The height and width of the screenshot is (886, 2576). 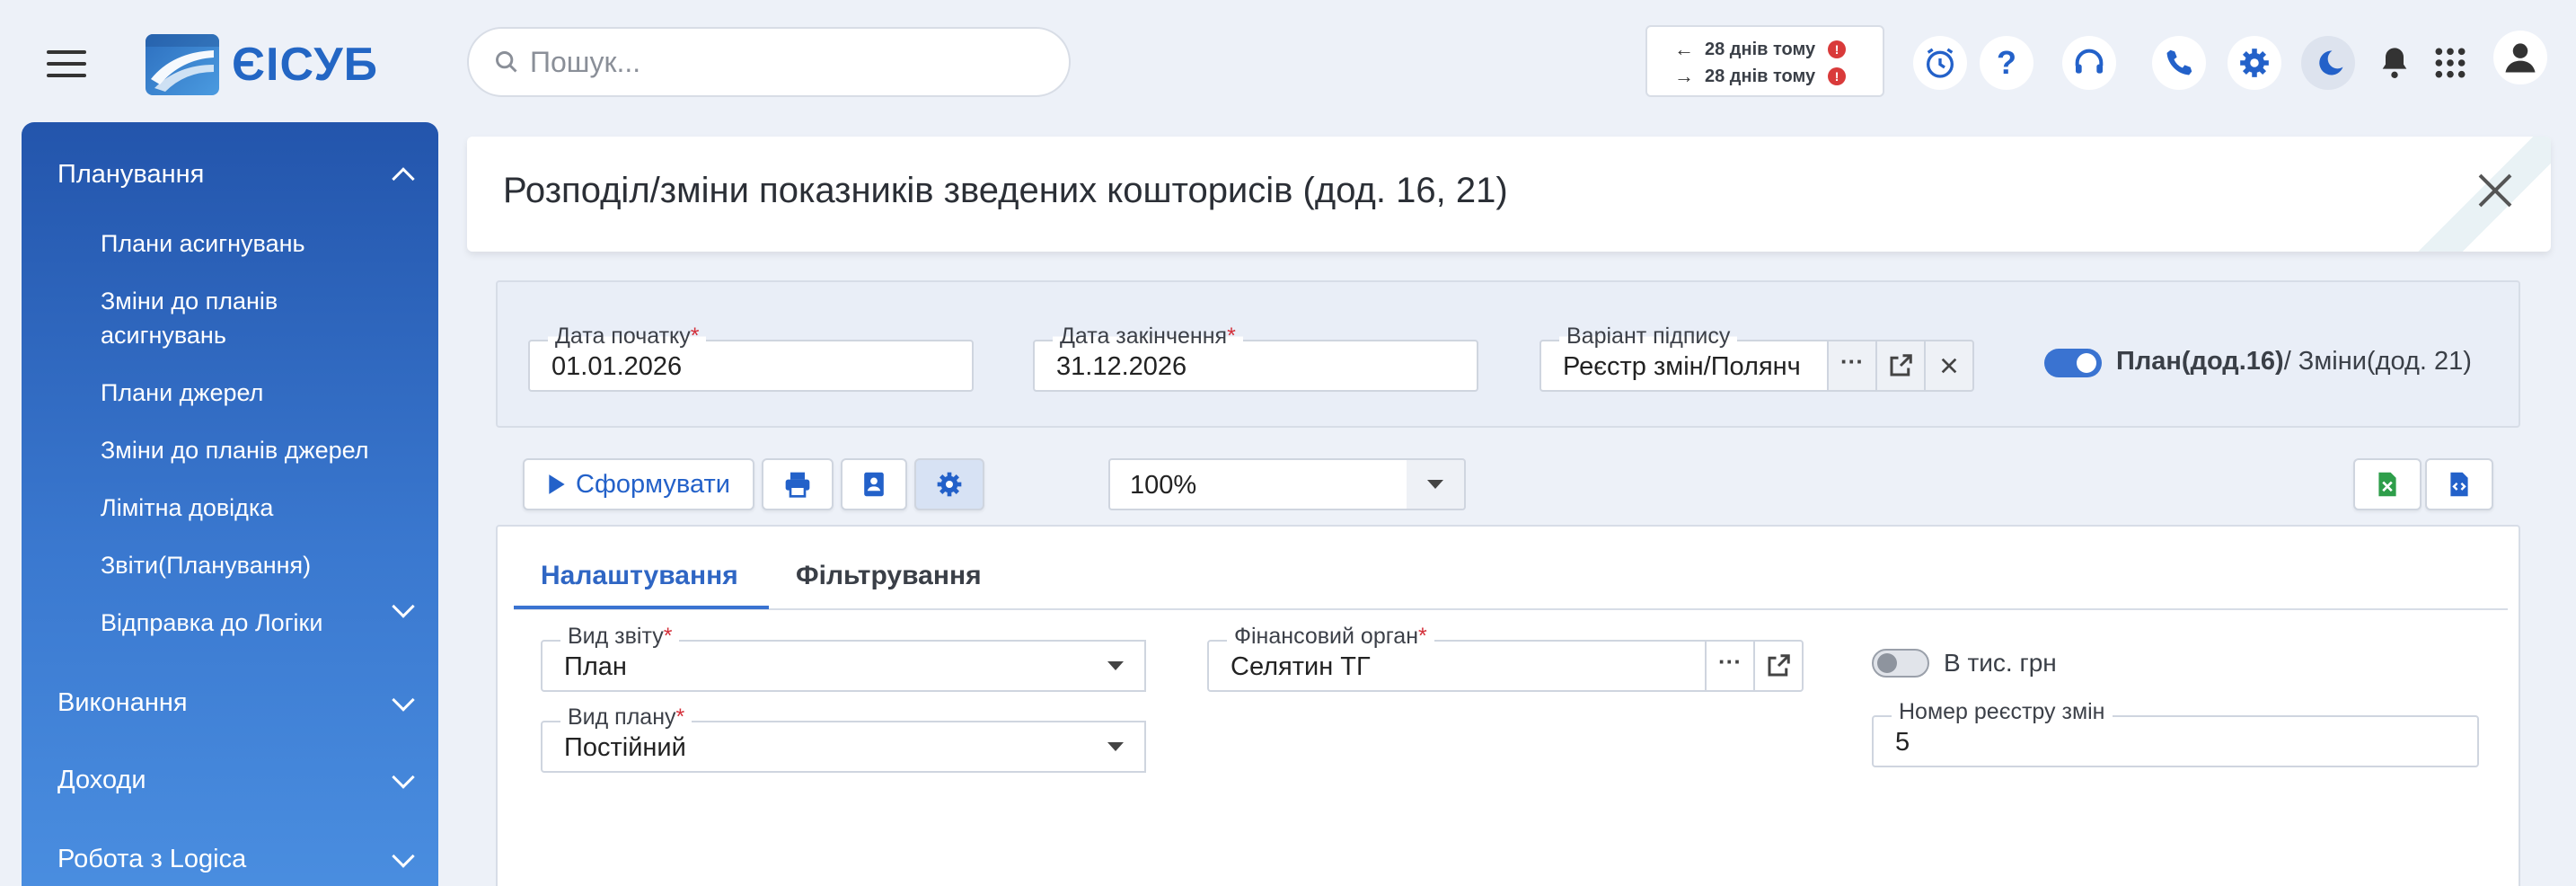 What do you see at coordinates (2179, 63) in the screenshot?
I see `phone-icon` at bounding box center [2179, 63].